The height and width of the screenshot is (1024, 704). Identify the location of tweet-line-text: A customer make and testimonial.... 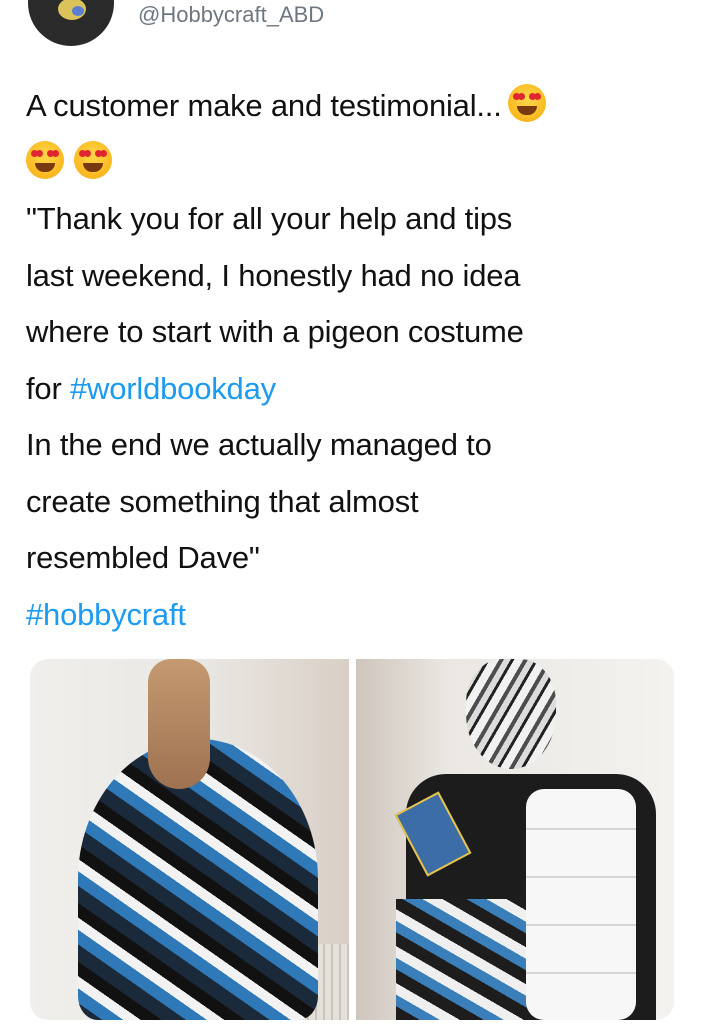
(264, 105).